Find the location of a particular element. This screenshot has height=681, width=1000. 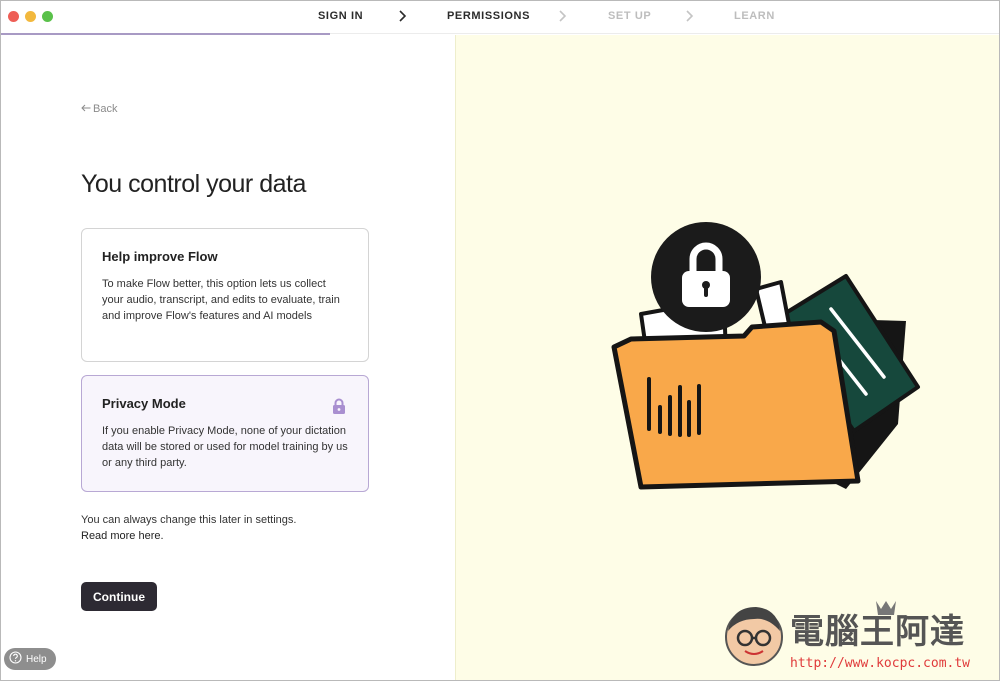

continue-button: Continue is located at coordinates (119, 596).